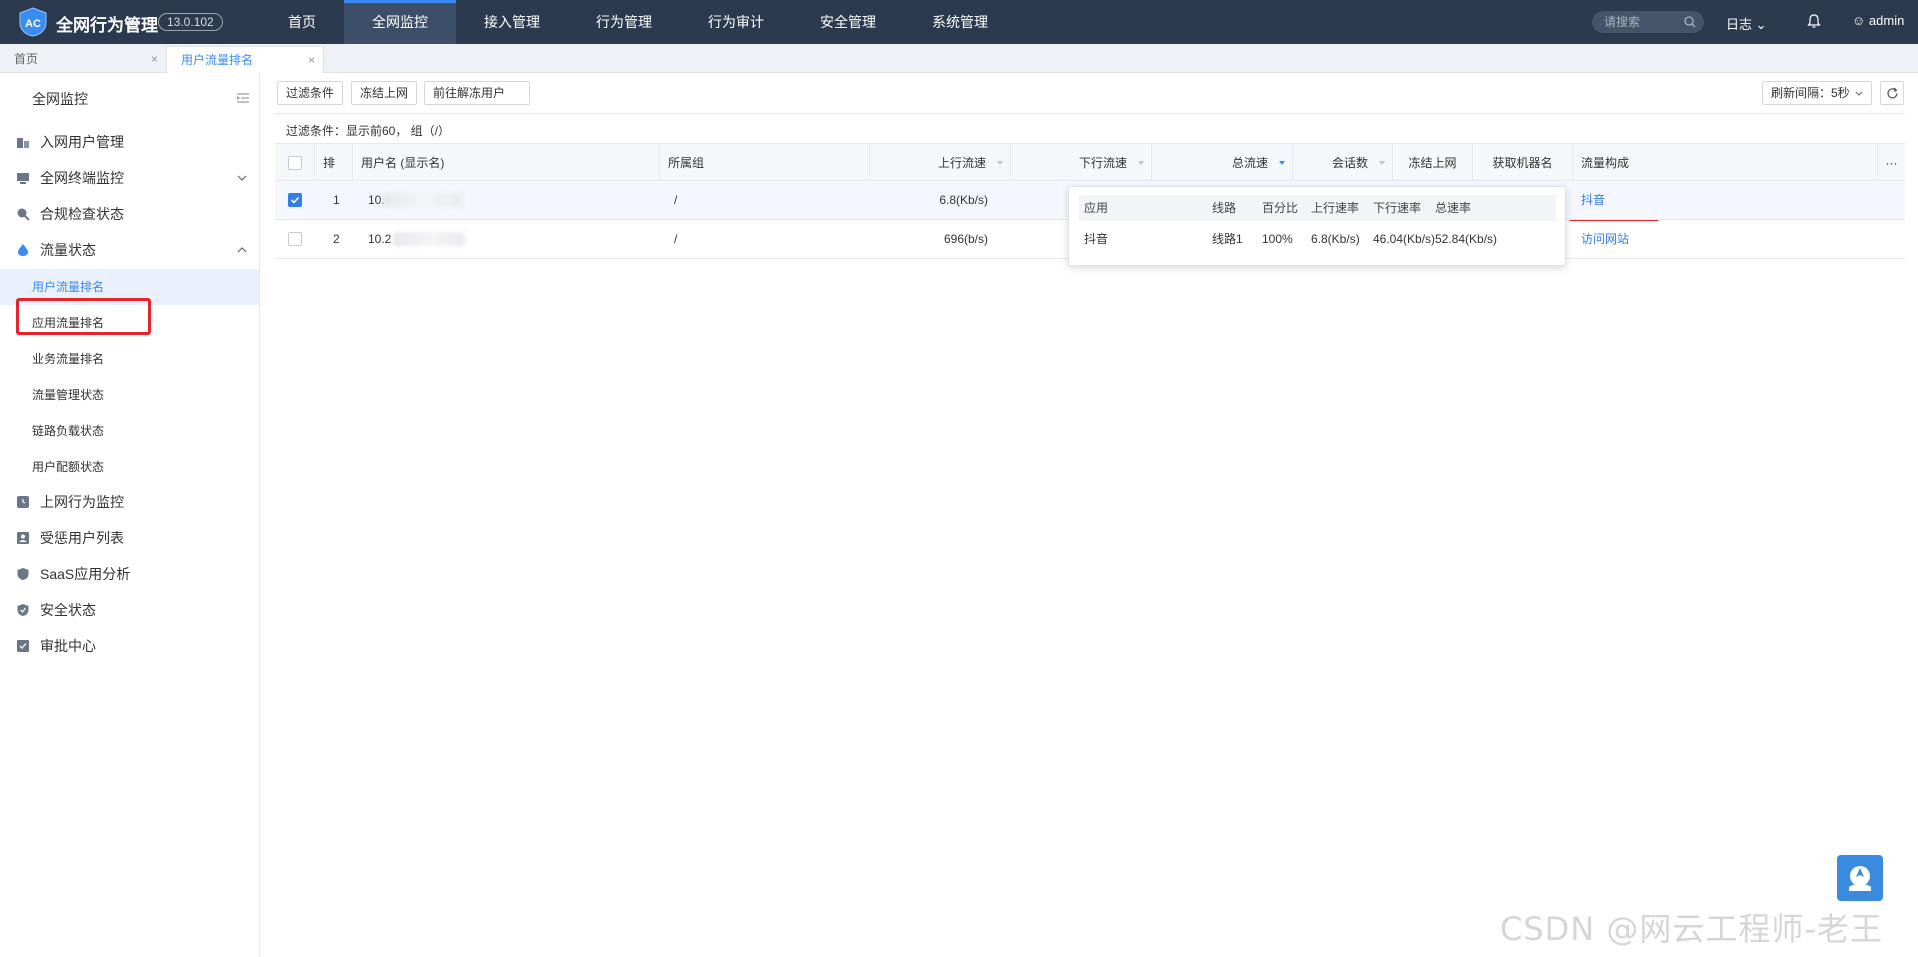  Describe the element at coordinates (1404, 239) in the screenshot. I see `popup-download: 46.04(Kb/s)` at that location.